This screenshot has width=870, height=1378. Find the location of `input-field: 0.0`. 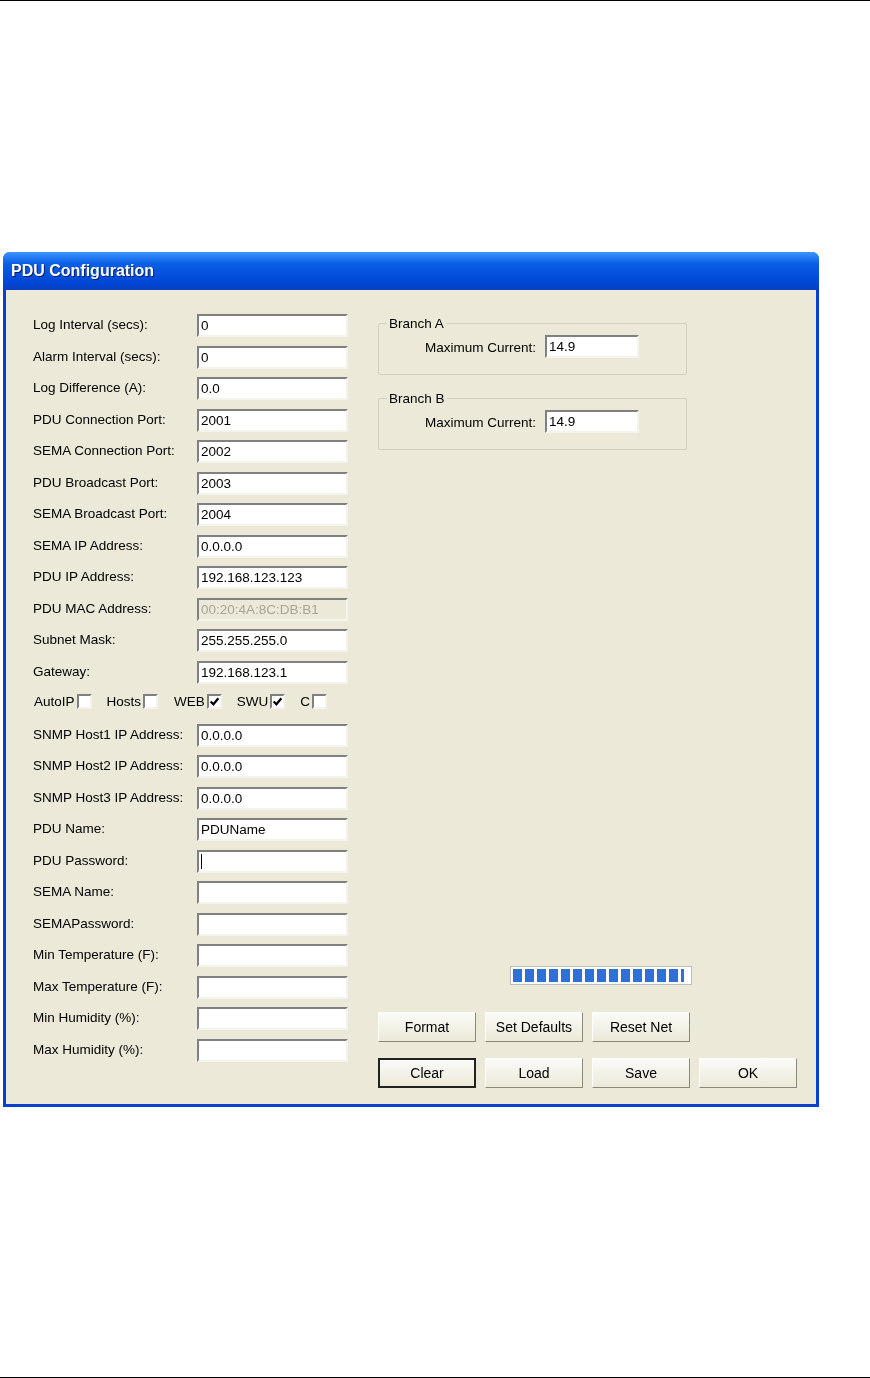

input-field: 0.0 is located at coordinates (272, 388).